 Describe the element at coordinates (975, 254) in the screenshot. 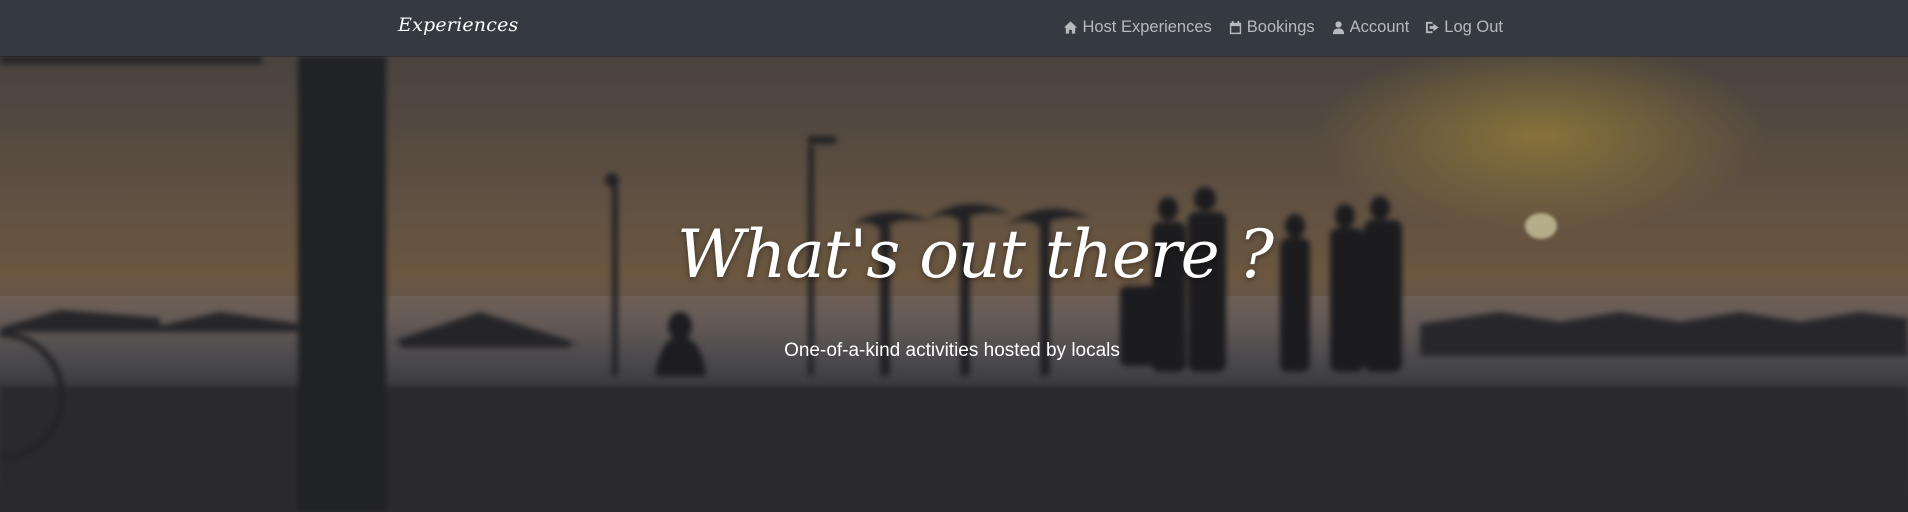

I see `hero-title: What's out there ?` at that location.